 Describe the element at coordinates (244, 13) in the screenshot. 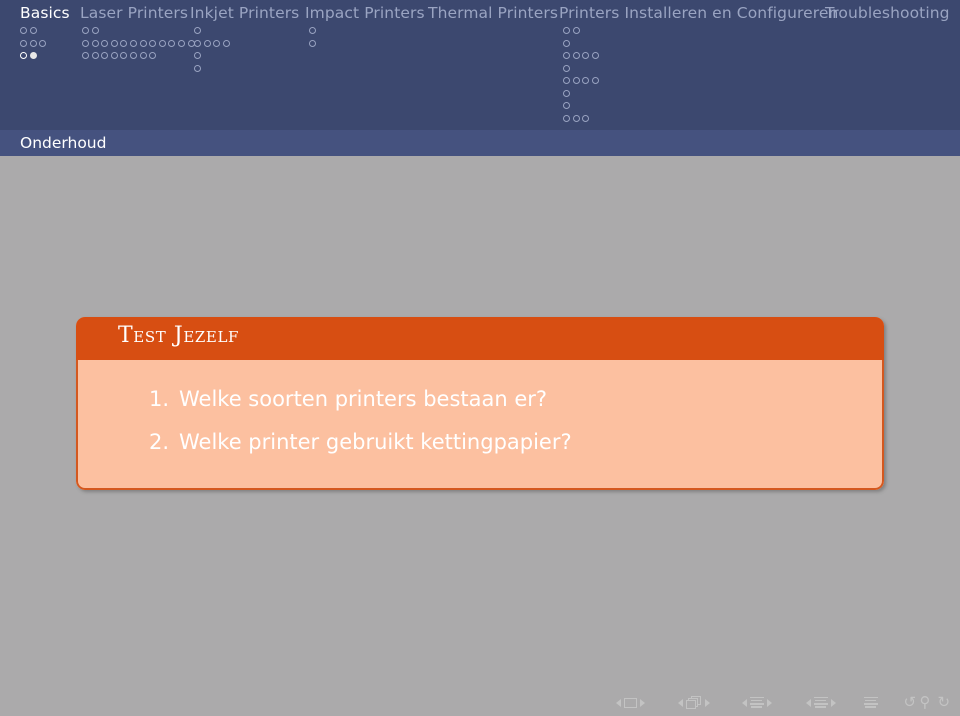

I see `section-tab-inkjet-printers: Inkjet Printers` at that location.